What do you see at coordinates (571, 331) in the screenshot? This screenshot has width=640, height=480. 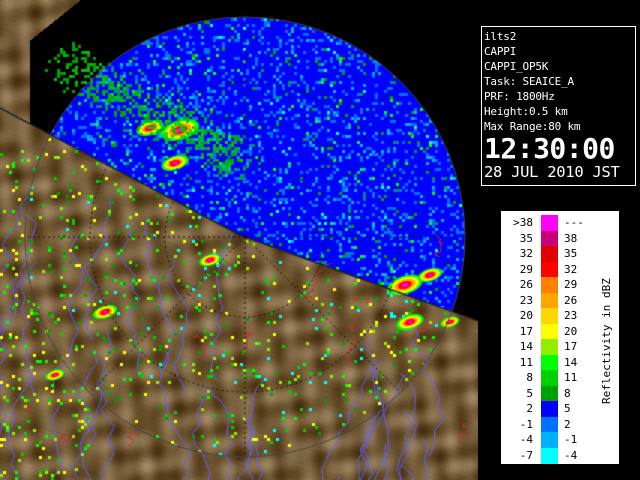 I see `legend-high-value: 20` at bounding box center [571, 331].